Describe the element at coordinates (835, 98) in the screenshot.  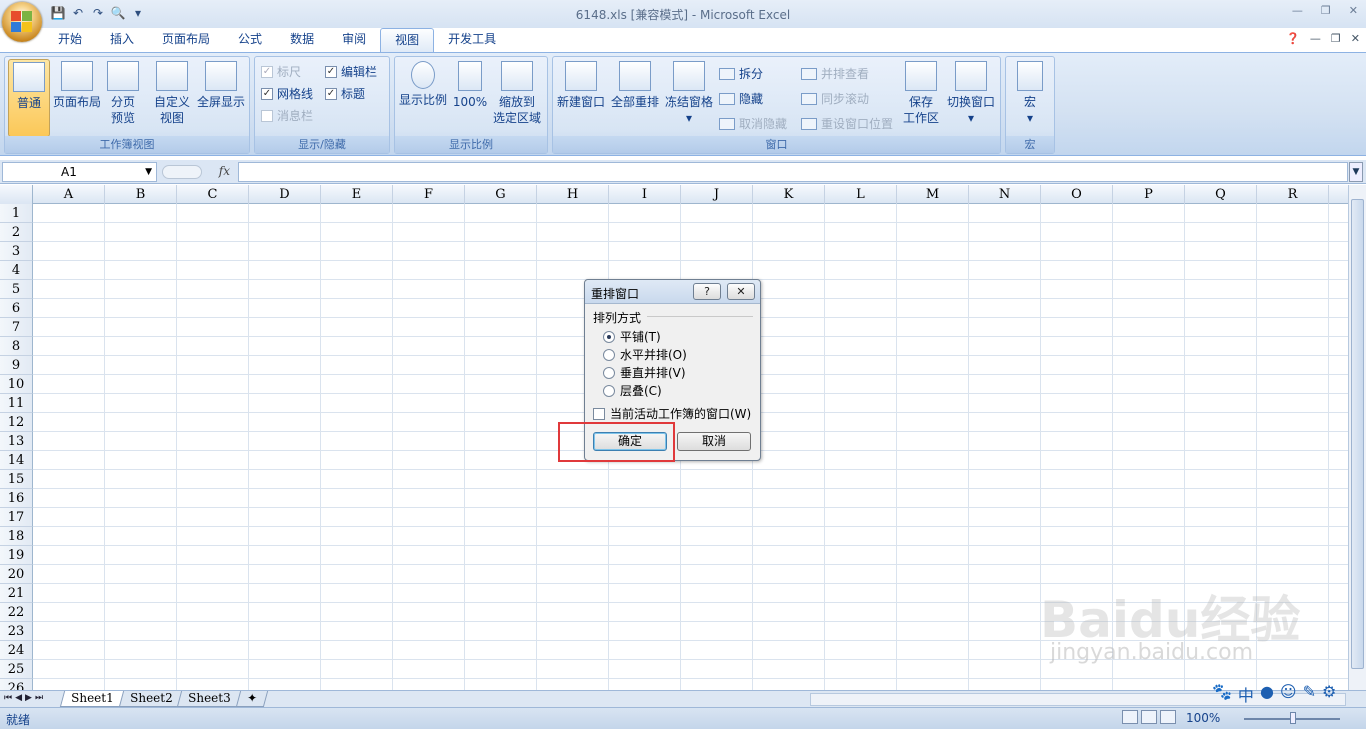
I see `sync-scroll-button: 同步滚动` at that location.